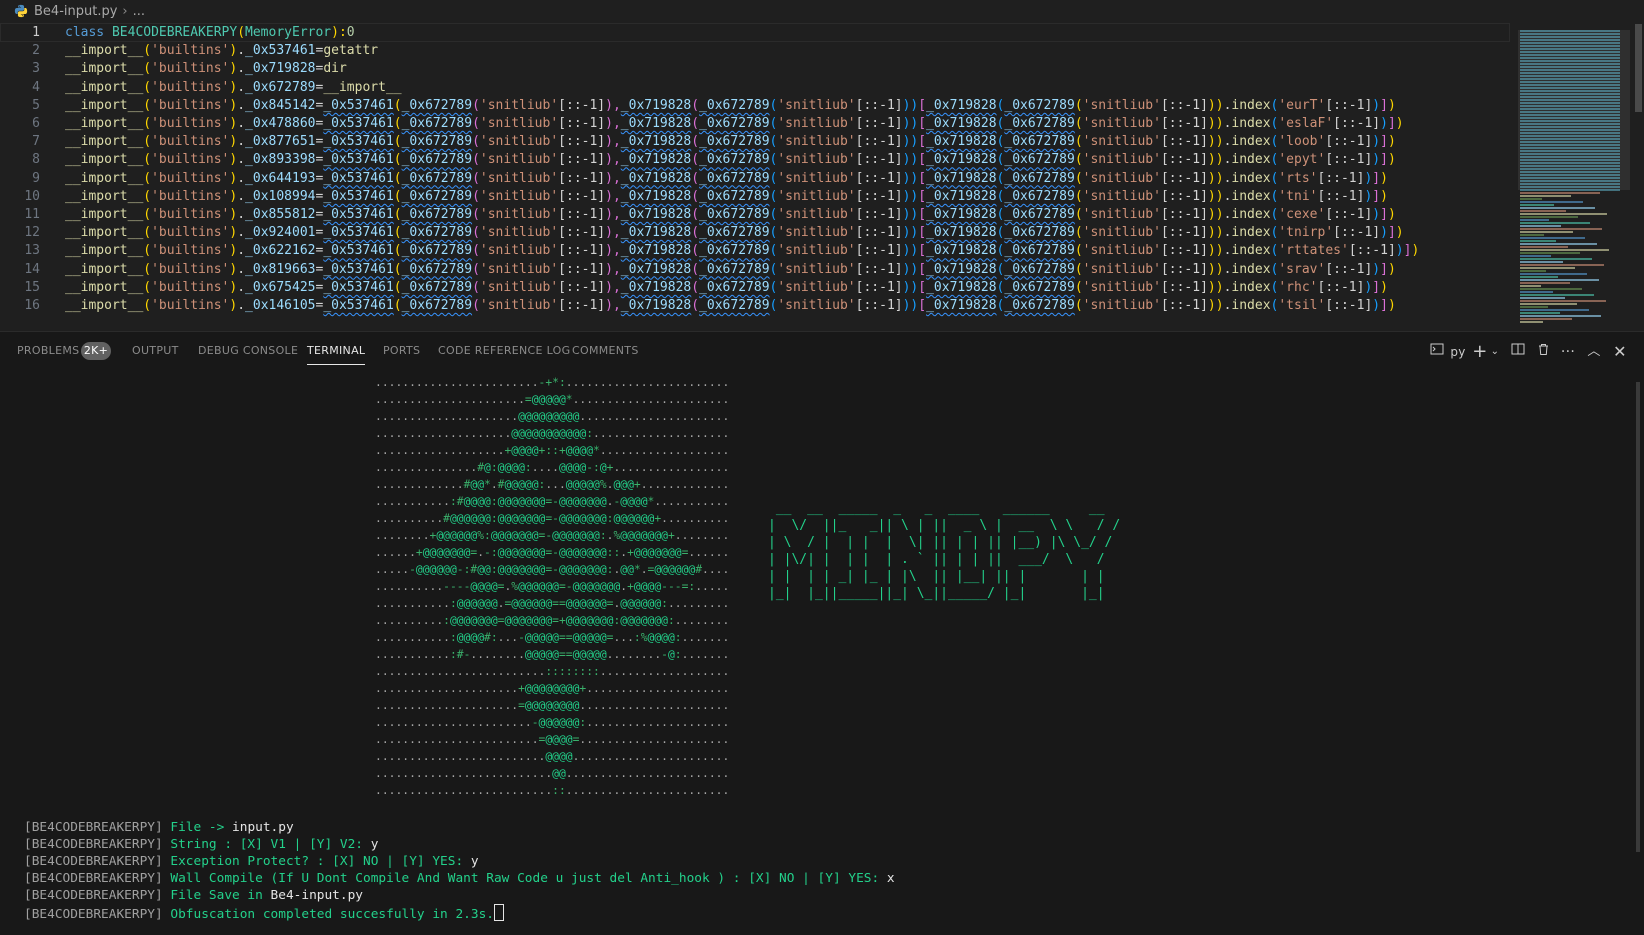 The image size is (1644, 935). Describe the element at coordinates (335, 69) in the screenshot. I see `function: dir` at that location.